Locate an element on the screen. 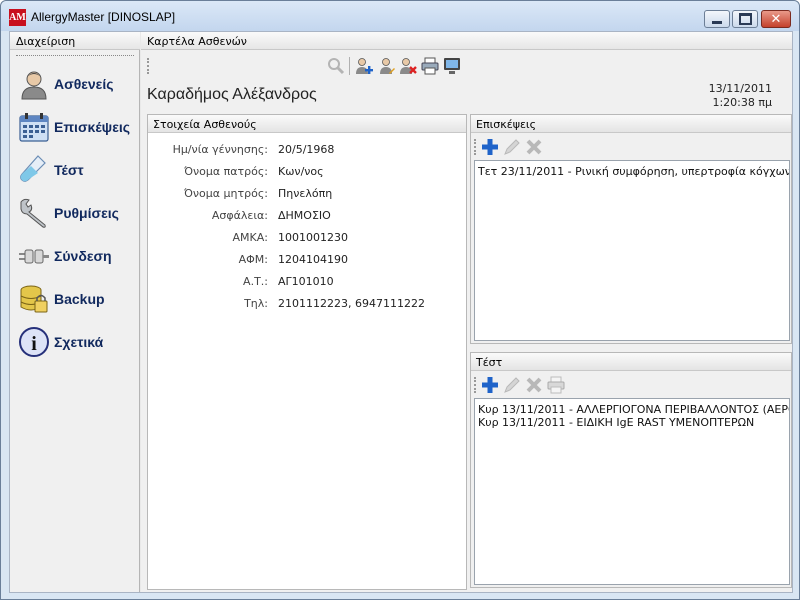  sidebar-item-backup: Backup is located at coordinates (75, 299).